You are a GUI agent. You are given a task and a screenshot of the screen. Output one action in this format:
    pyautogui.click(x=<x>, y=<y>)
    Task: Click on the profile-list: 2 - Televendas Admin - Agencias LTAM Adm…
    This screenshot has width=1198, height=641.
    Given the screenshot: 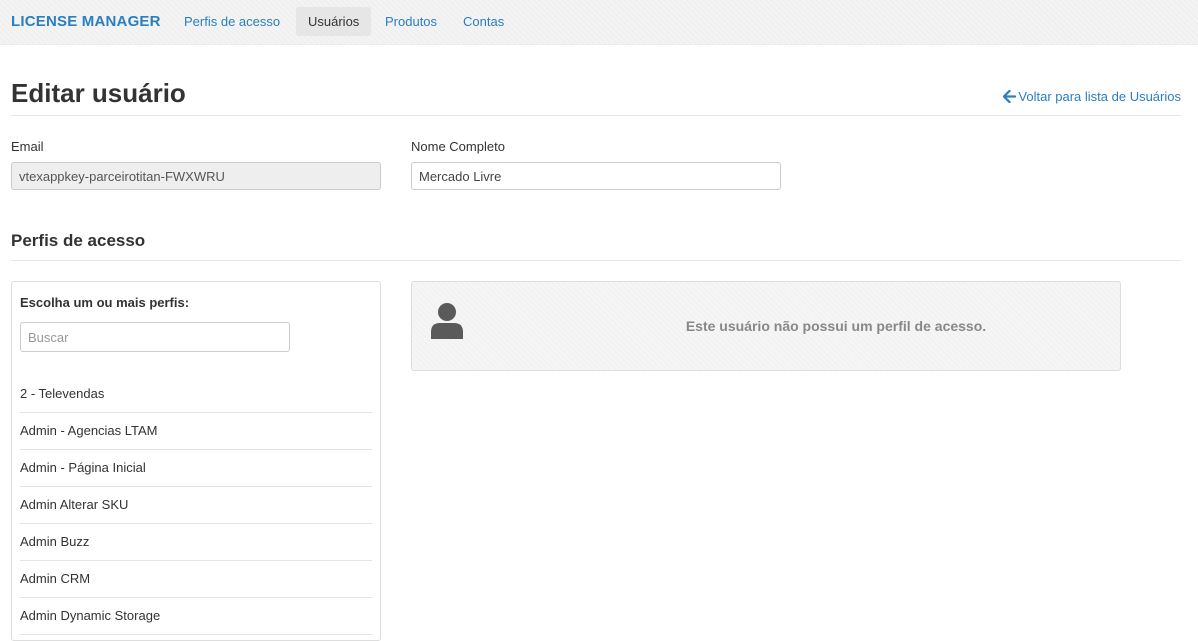 What is the action you would take?
    pyautogui.click(x=196, y=505)
    